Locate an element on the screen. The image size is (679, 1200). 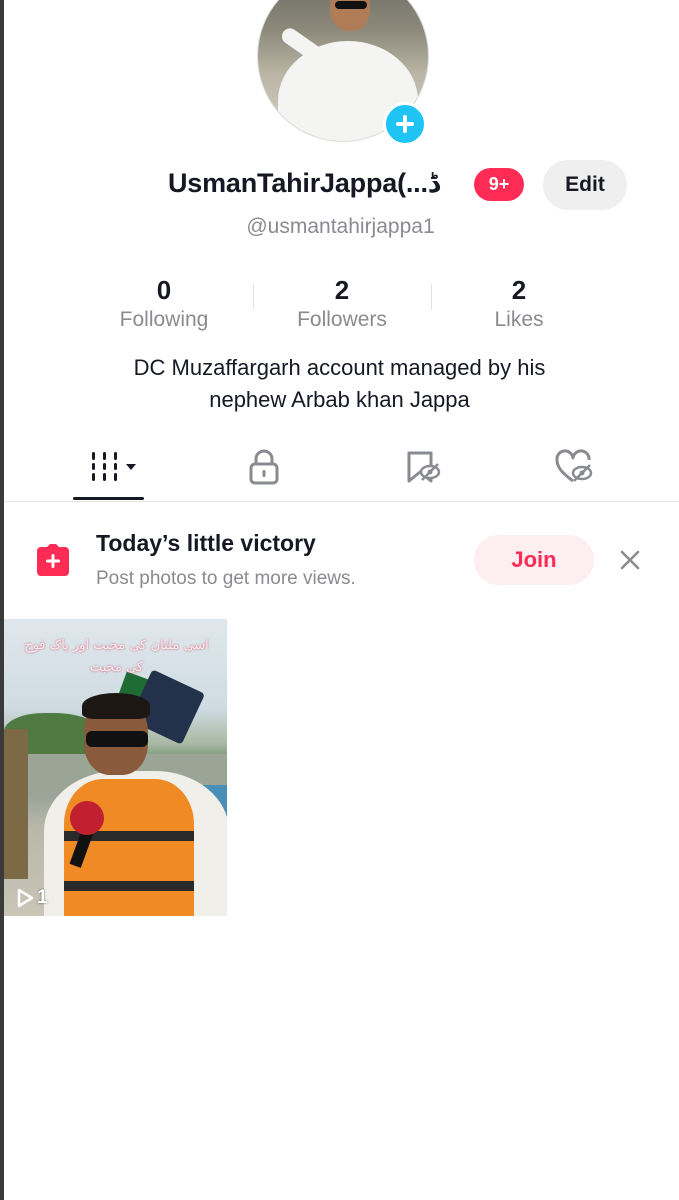
photo-post-icon is located at coordinates (53, 560).